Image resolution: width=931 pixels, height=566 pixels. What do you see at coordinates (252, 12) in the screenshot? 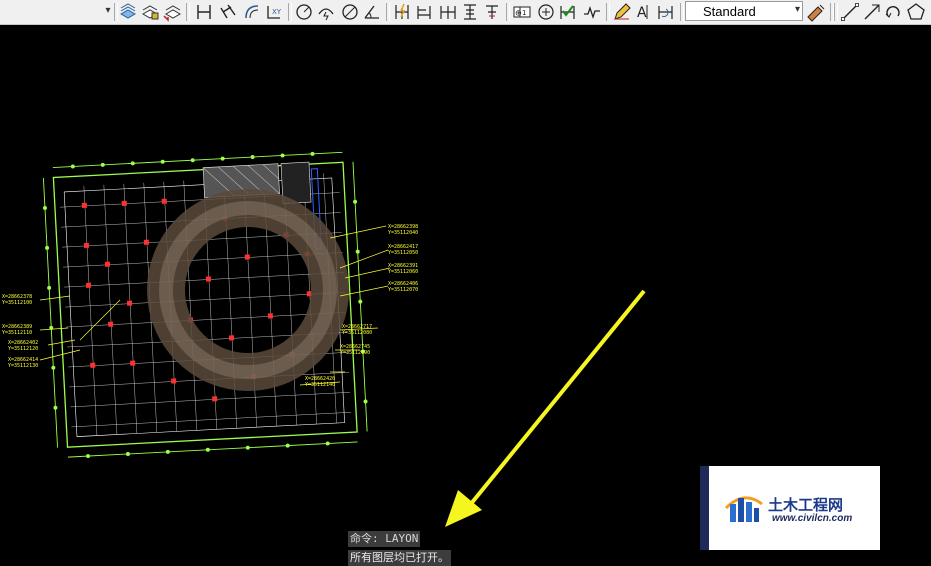
I see `arc-length-dimension-icon` at bounding box center [252, 12].